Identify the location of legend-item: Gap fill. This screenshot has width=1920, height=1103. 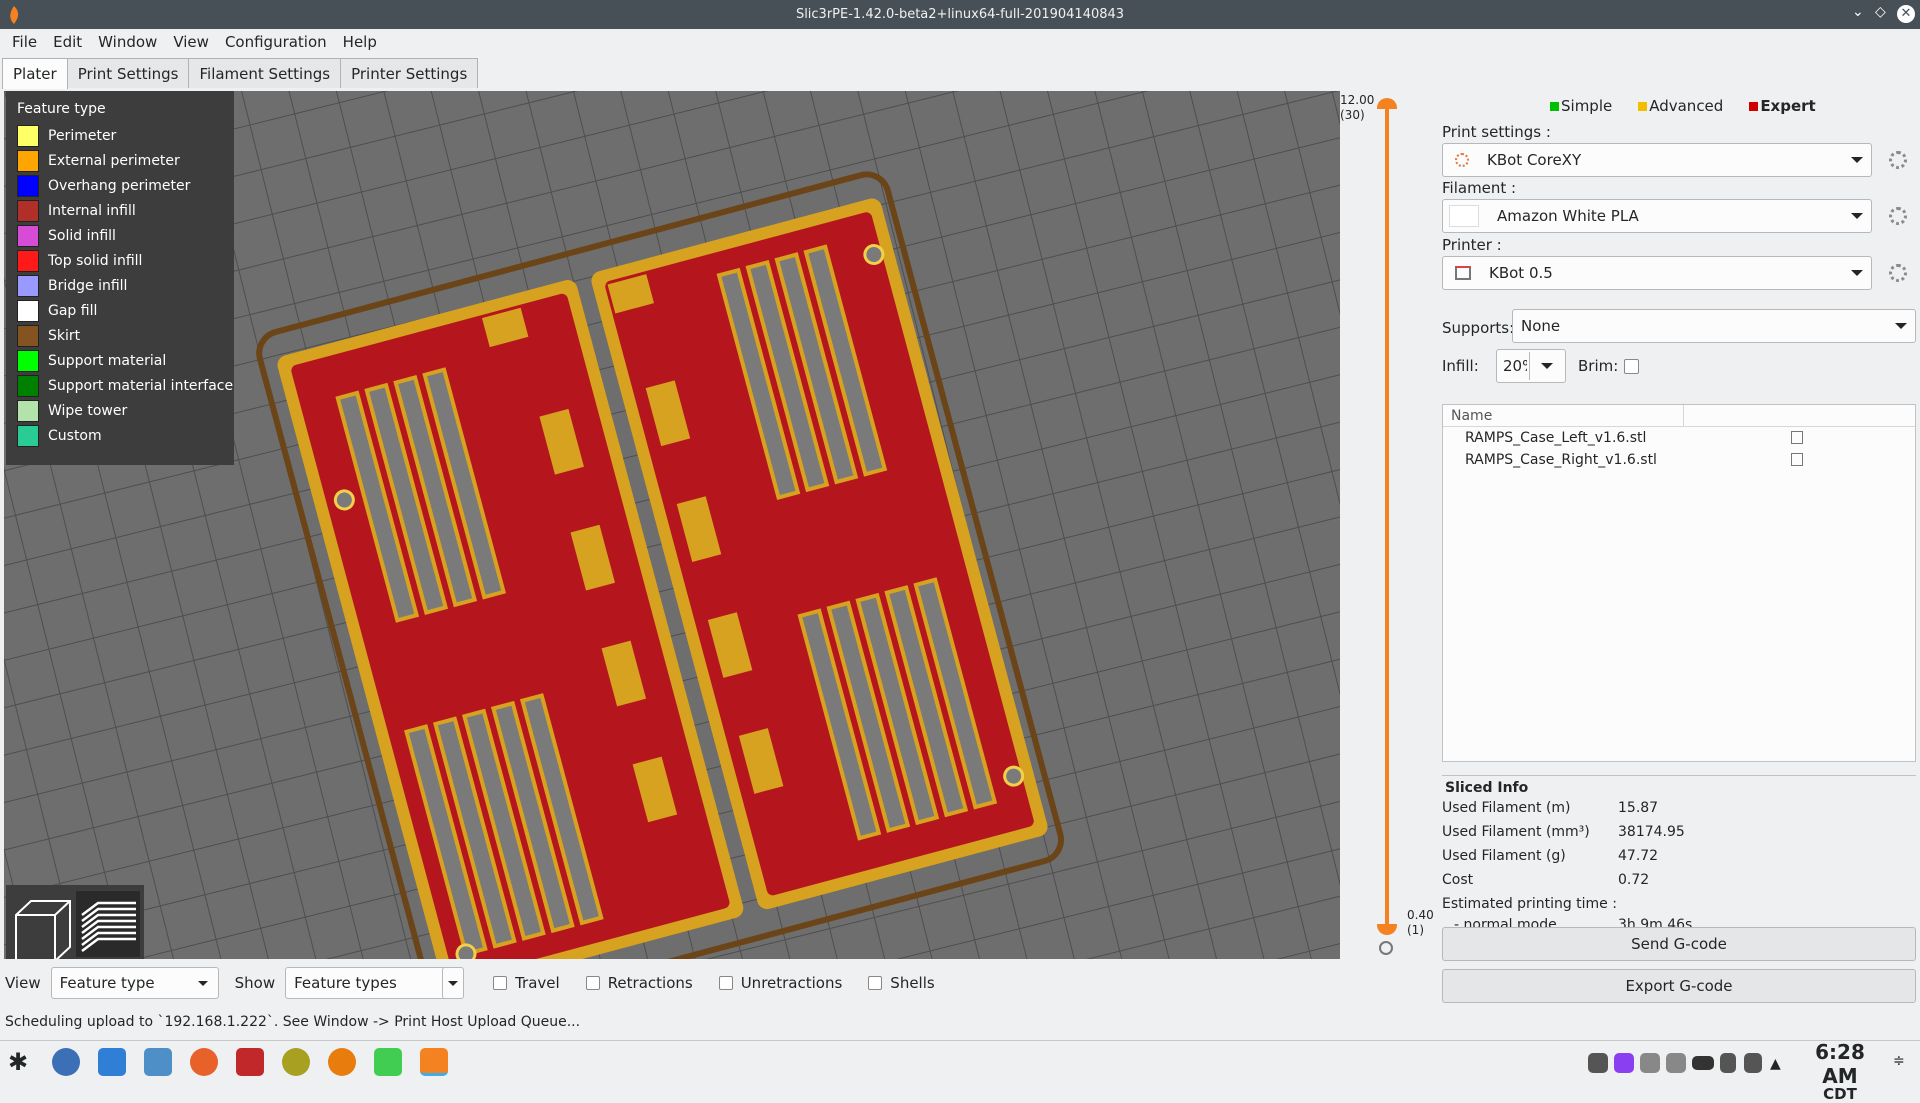
(125, 310).